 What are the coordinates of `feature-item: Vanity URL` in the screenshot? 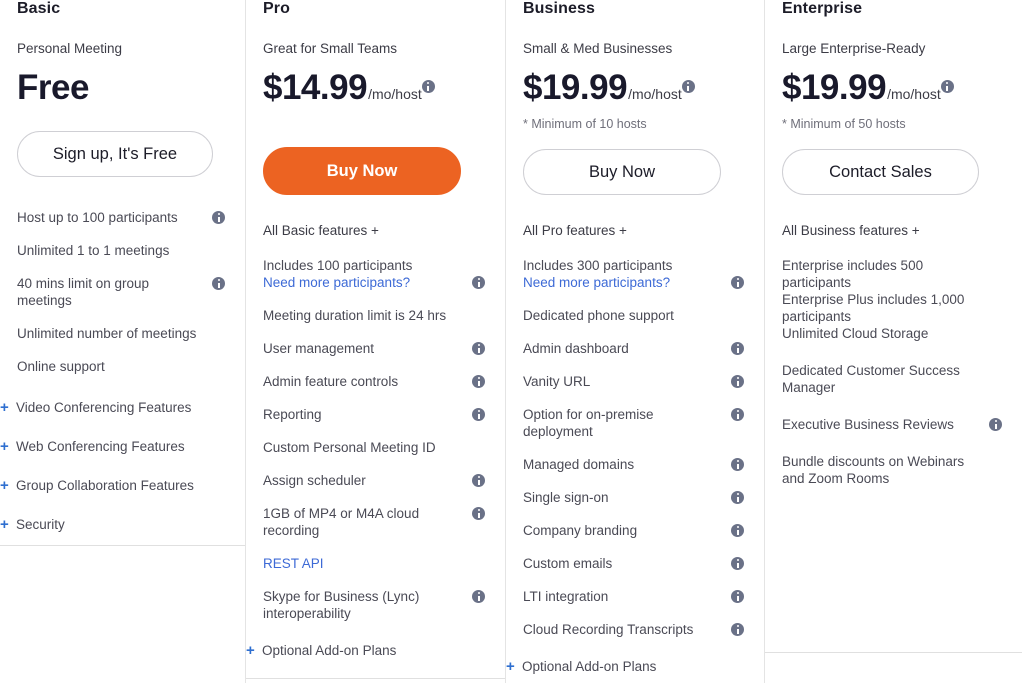 It's located at (634, 381).